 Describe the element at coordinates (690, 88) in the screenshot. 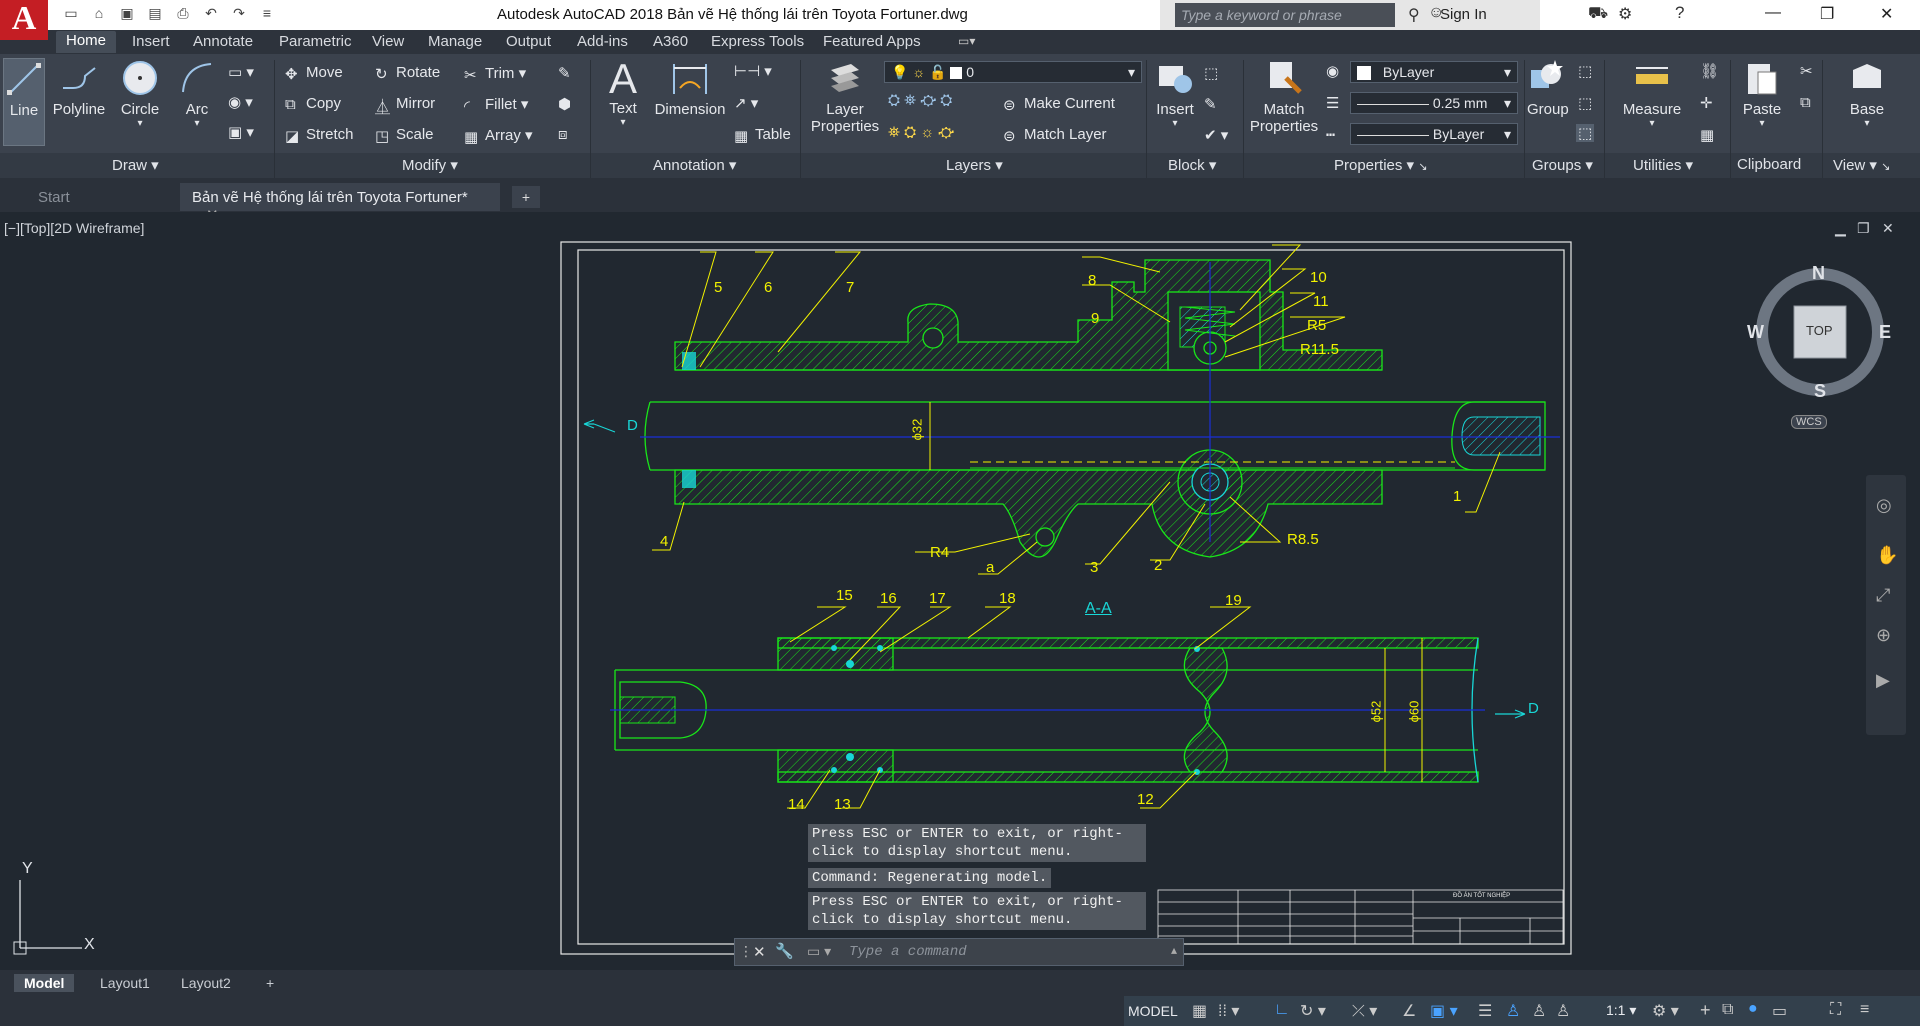

I see `dimension-button: Dimension` at that location.